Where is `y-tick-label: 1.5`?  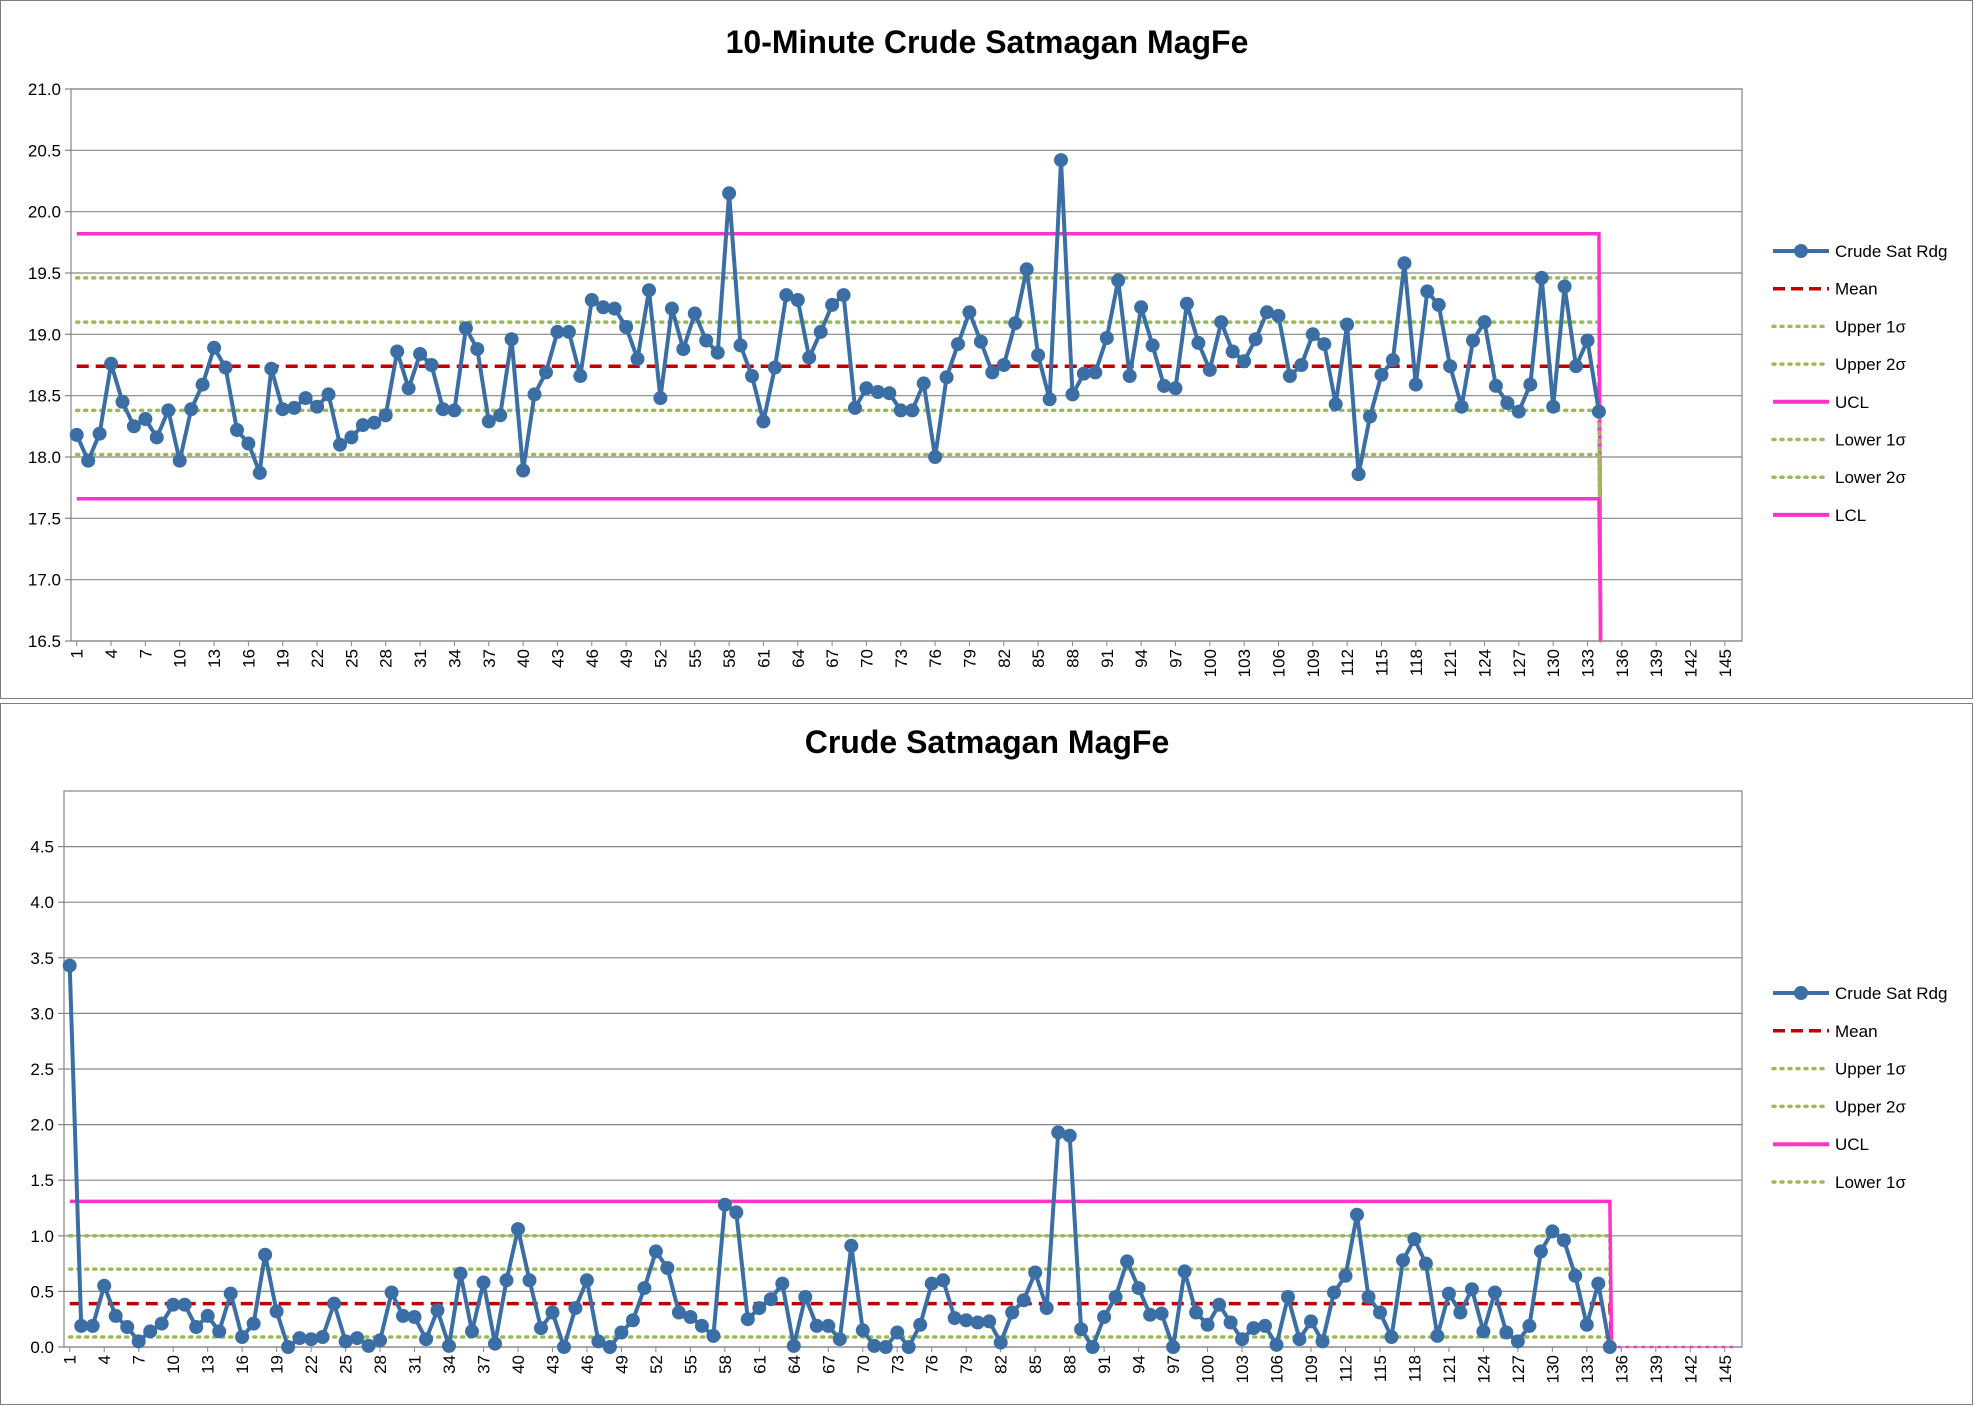 y-tick-label: 1.5 is located at coordinates (42, 1180).